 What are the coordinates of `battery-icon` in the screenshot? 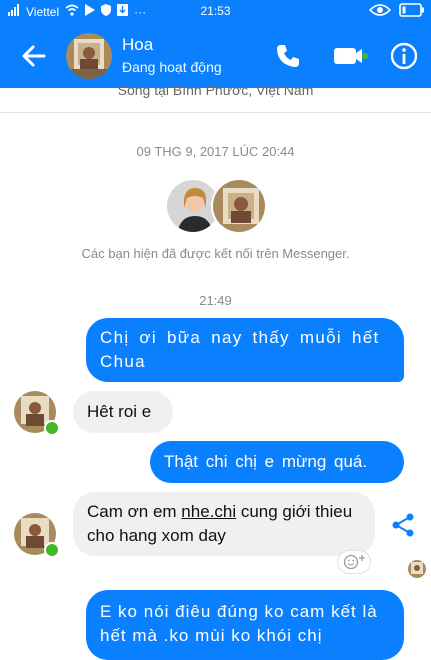 It's located at (412, 11).